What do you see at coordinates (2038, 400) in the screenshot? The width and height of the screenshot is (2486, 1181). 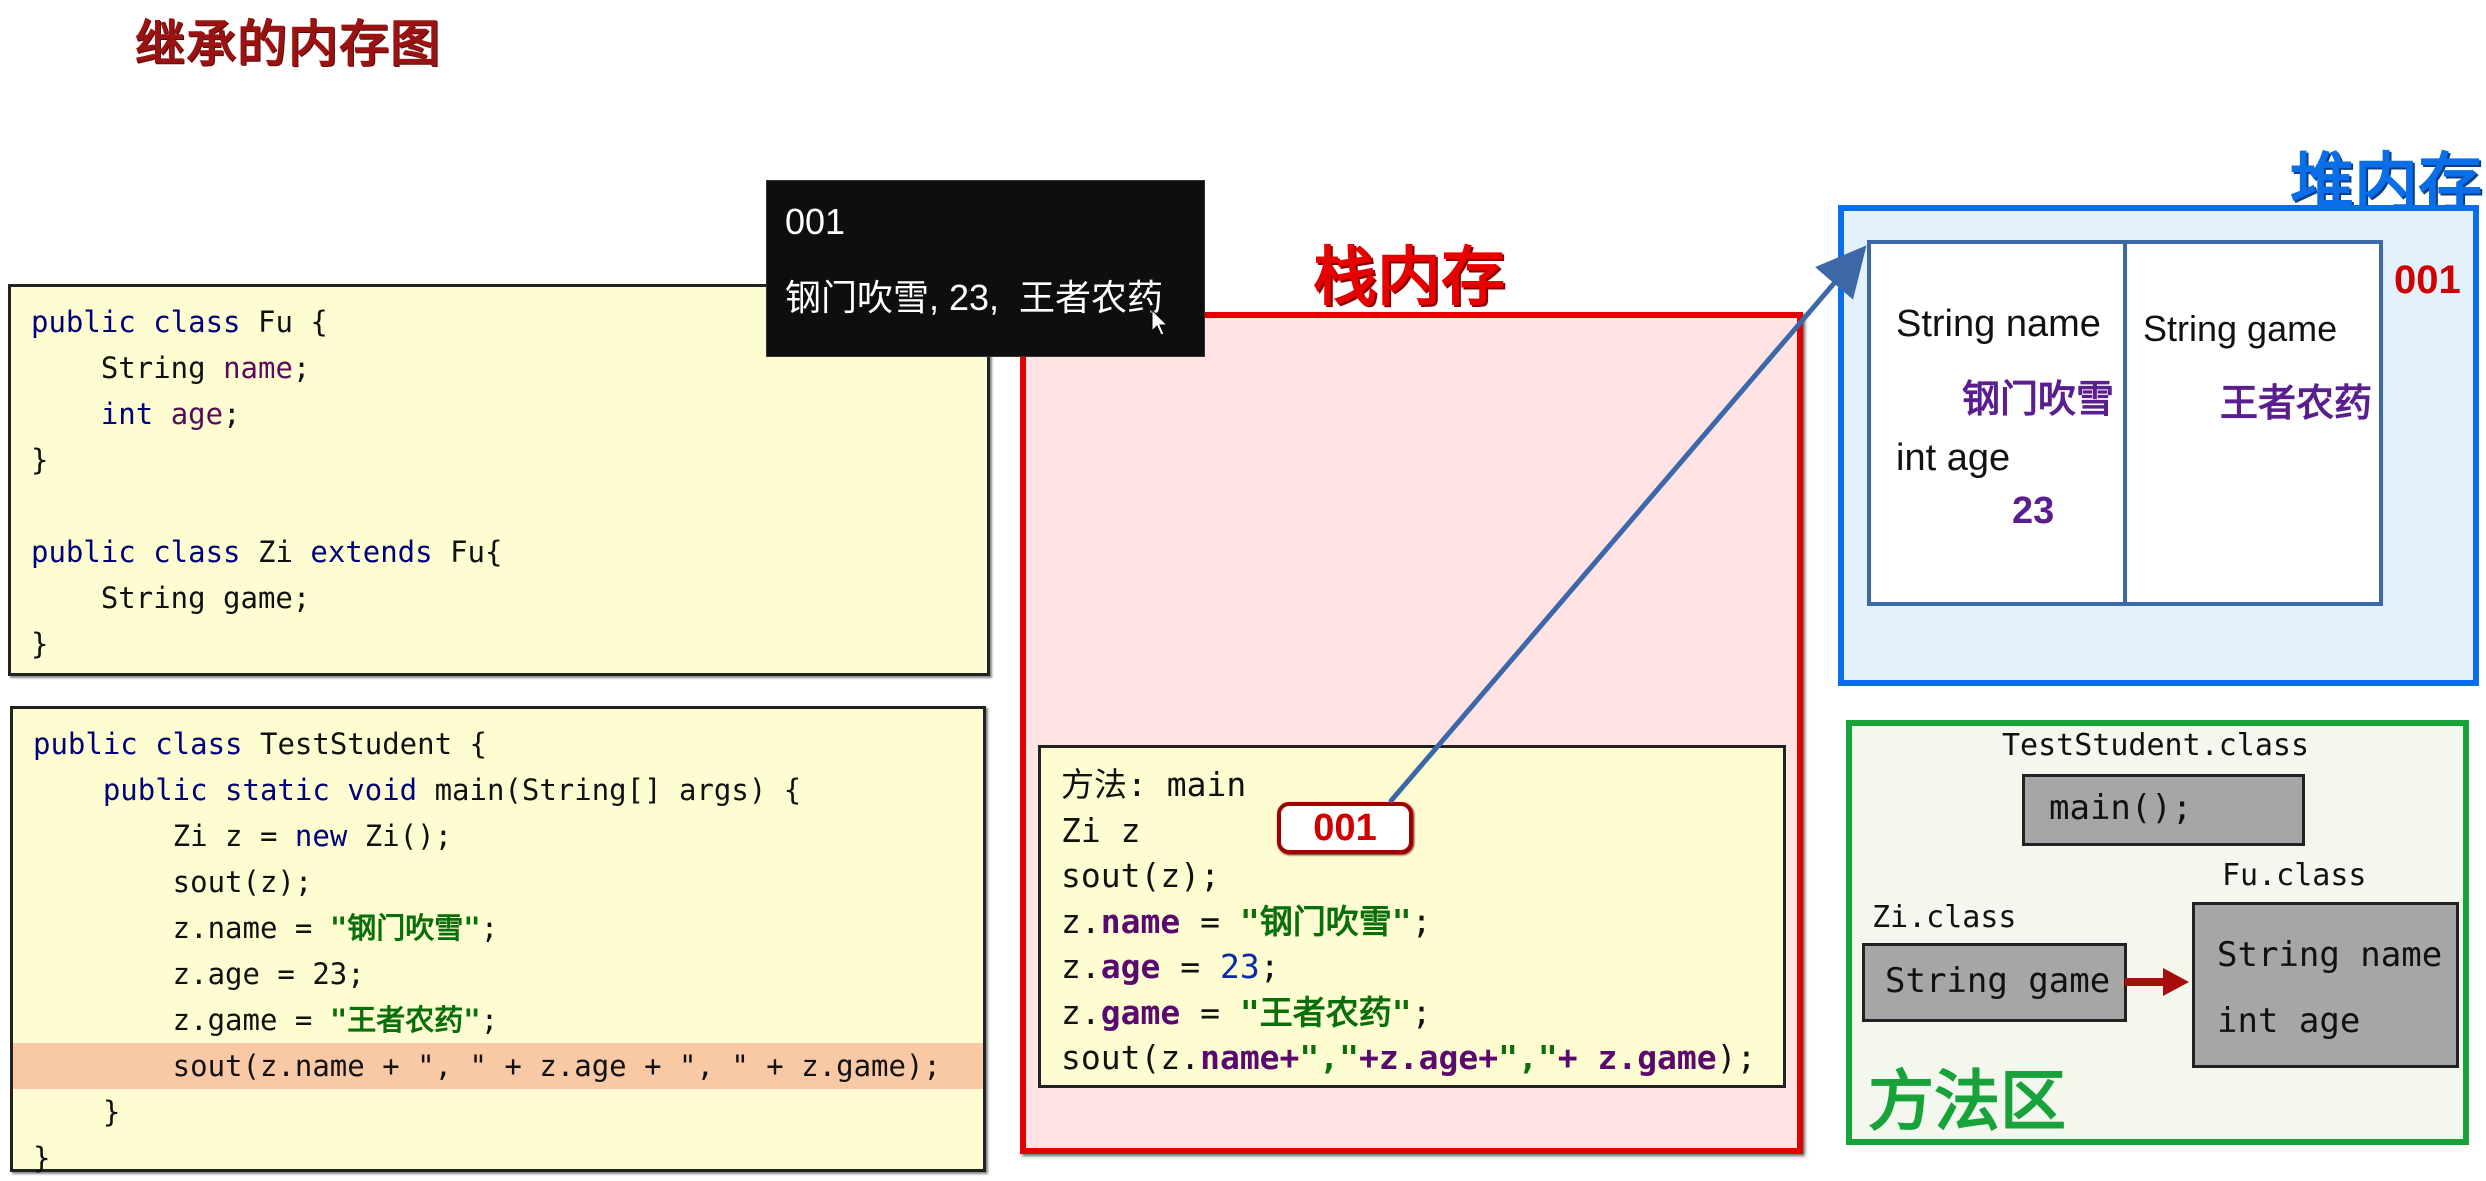 I see `heap-field-name-value: 钢门吹雪` at bounding box center [2038, 400].